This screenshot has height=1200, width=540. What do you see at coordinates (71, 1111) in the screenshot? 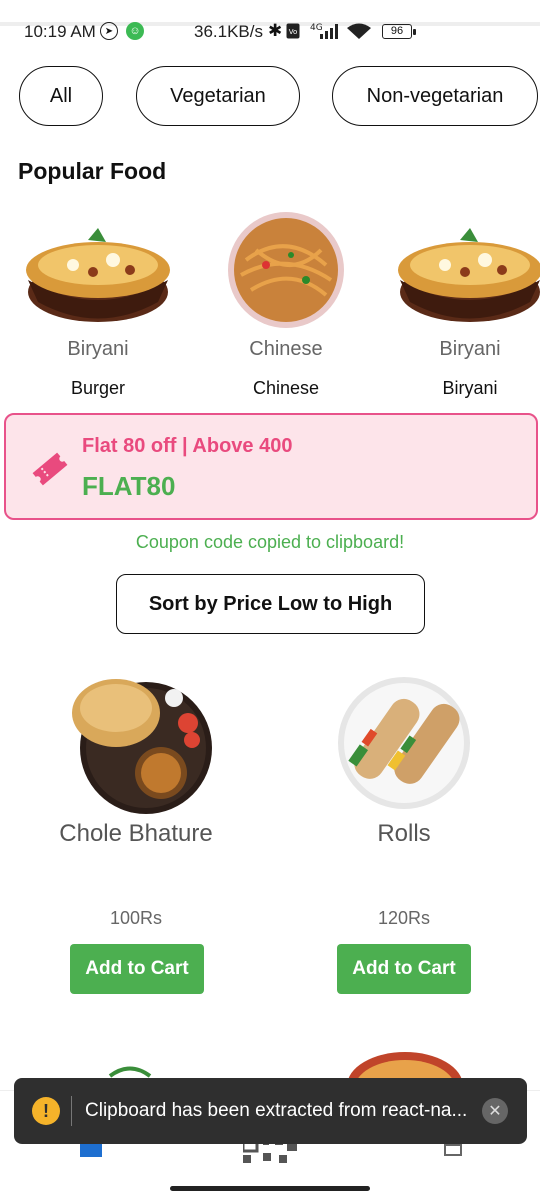
I see `toast-divider` at bounding box center [71, 1111].